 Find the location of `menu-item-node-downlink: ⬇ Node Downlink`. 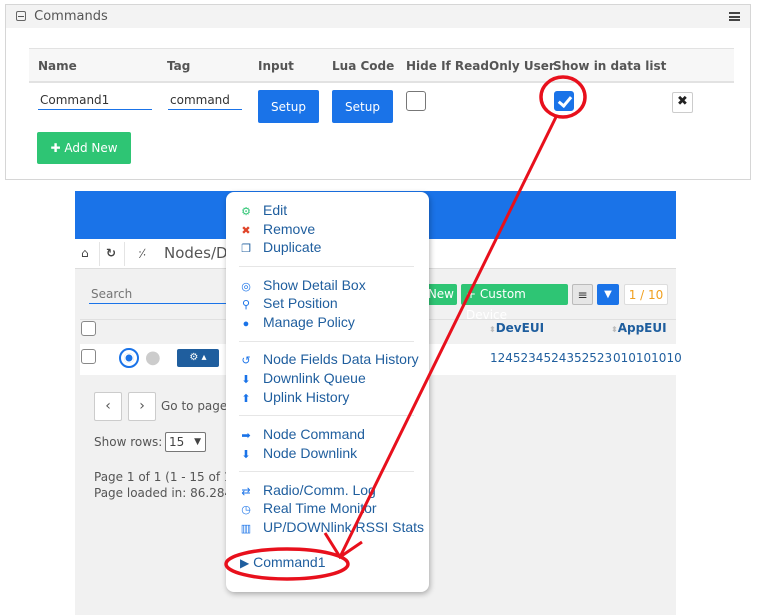

menu-item-node-downlink: ⬇ Node Downlink is located at coordinates (298, 454).